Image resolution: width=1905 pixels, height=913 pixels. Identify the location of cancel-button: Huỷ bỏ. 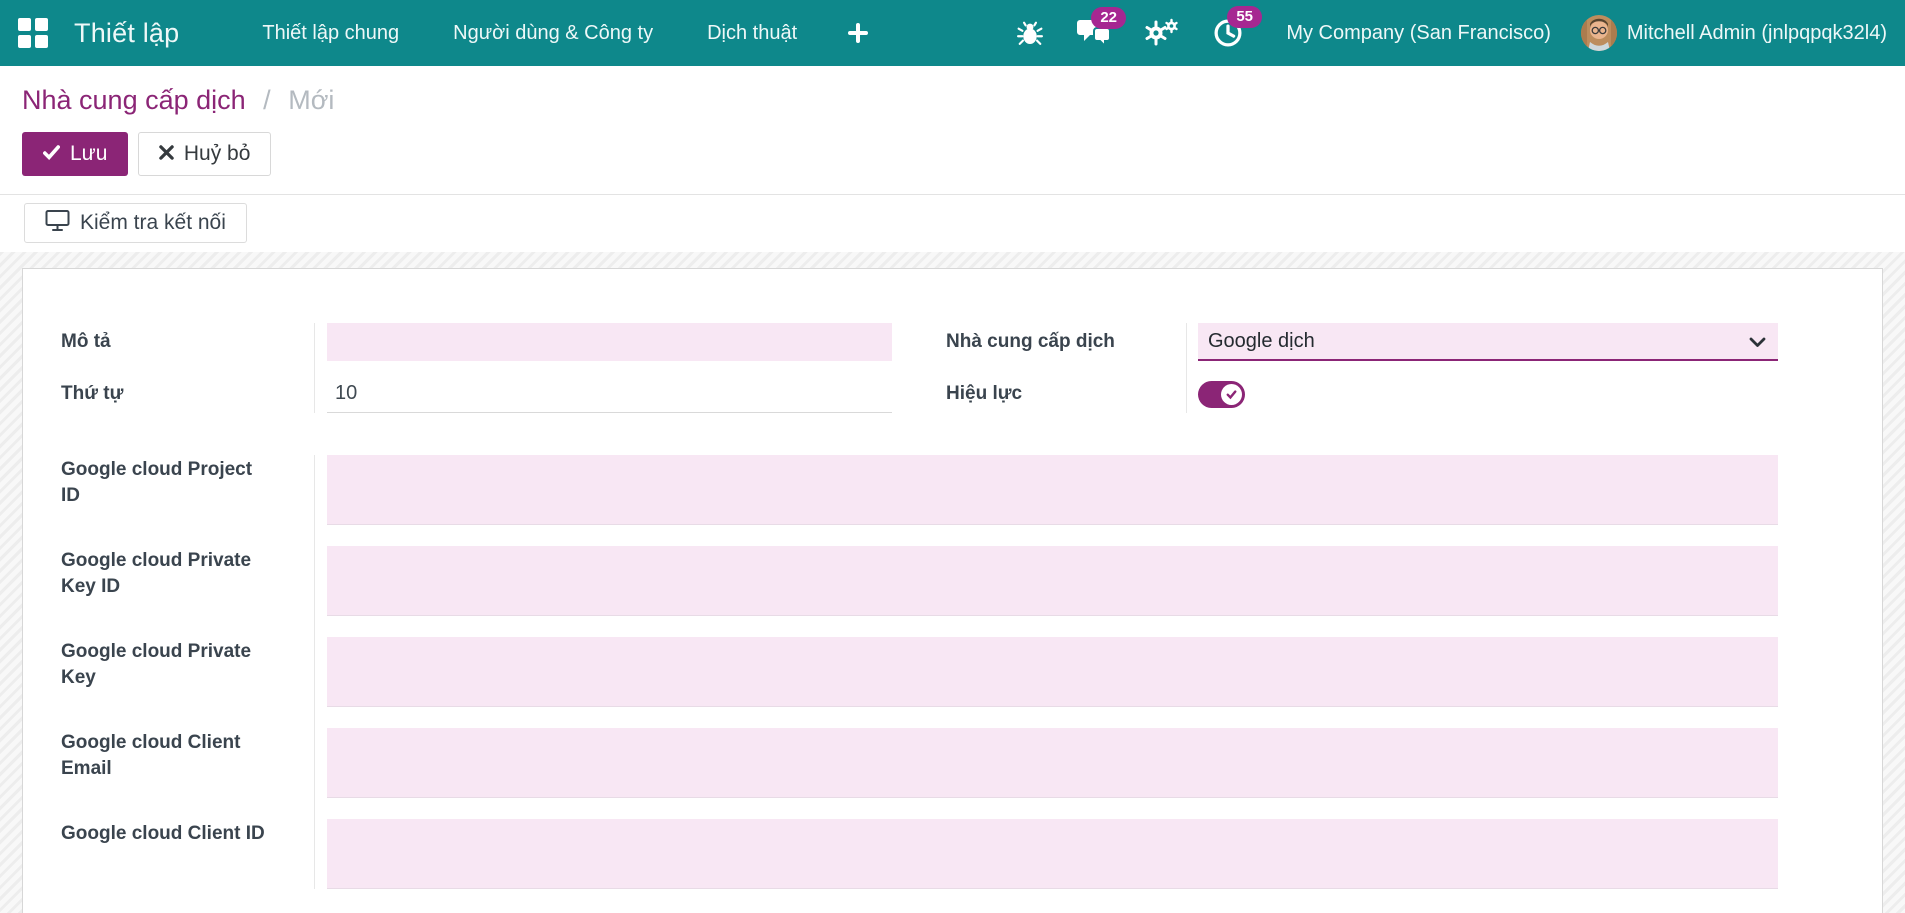
(204, 154).